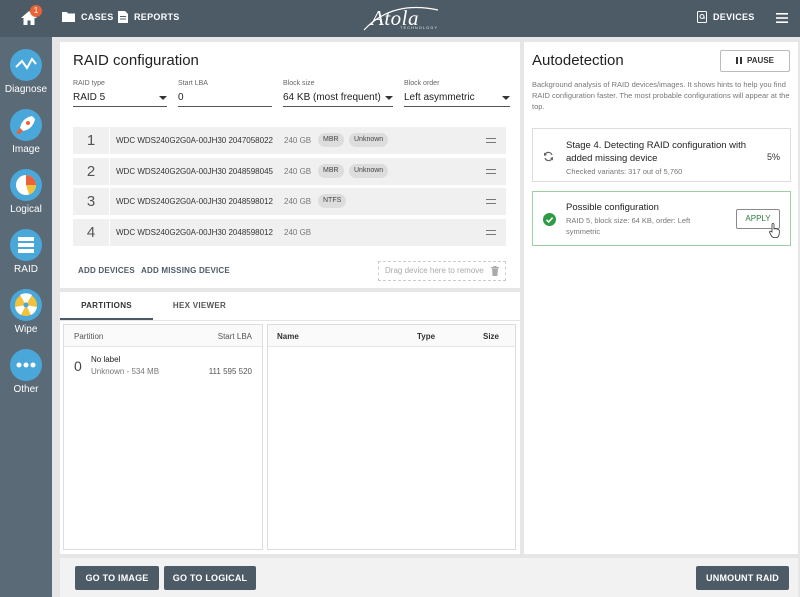 The width and height of the screenshot is (800, 597). Describe the element at coordinates (26, 305) in the screenshot. I see `radiation-icon` at that location.